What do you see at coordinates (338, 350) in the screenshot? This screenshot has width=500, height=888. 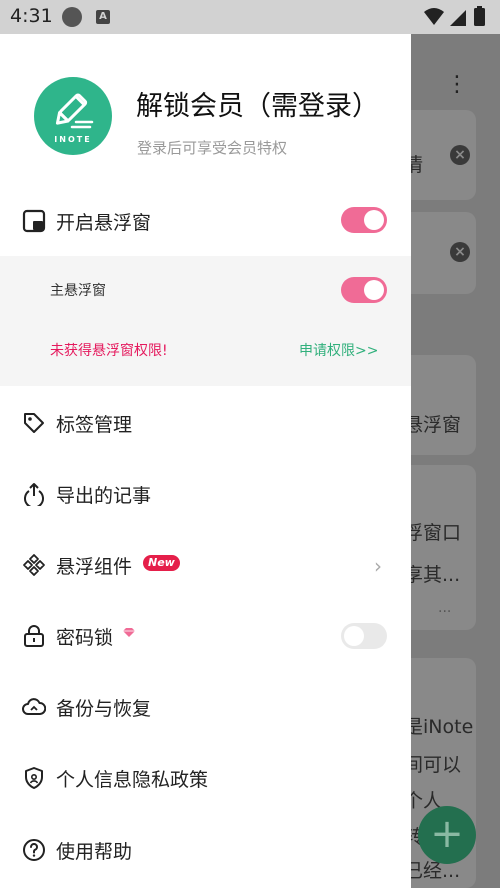 I see `apply-permission-link: 申请权限>>` at bounding box center [338, 350].